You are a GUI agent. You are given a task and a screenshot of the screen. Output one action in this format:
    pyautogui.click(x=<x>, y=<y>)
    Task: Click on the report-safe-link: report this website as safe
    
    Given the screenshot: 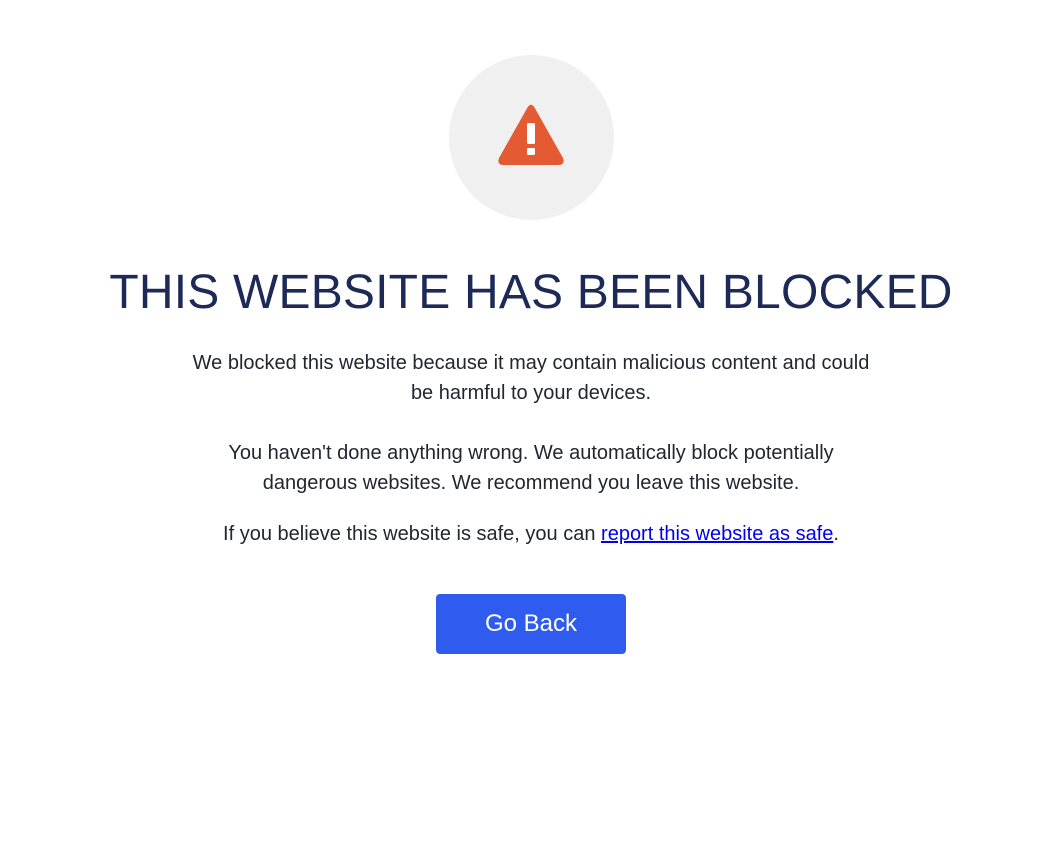 What is the action you would take?
    pyautogui.click(x=717, y=534)
    